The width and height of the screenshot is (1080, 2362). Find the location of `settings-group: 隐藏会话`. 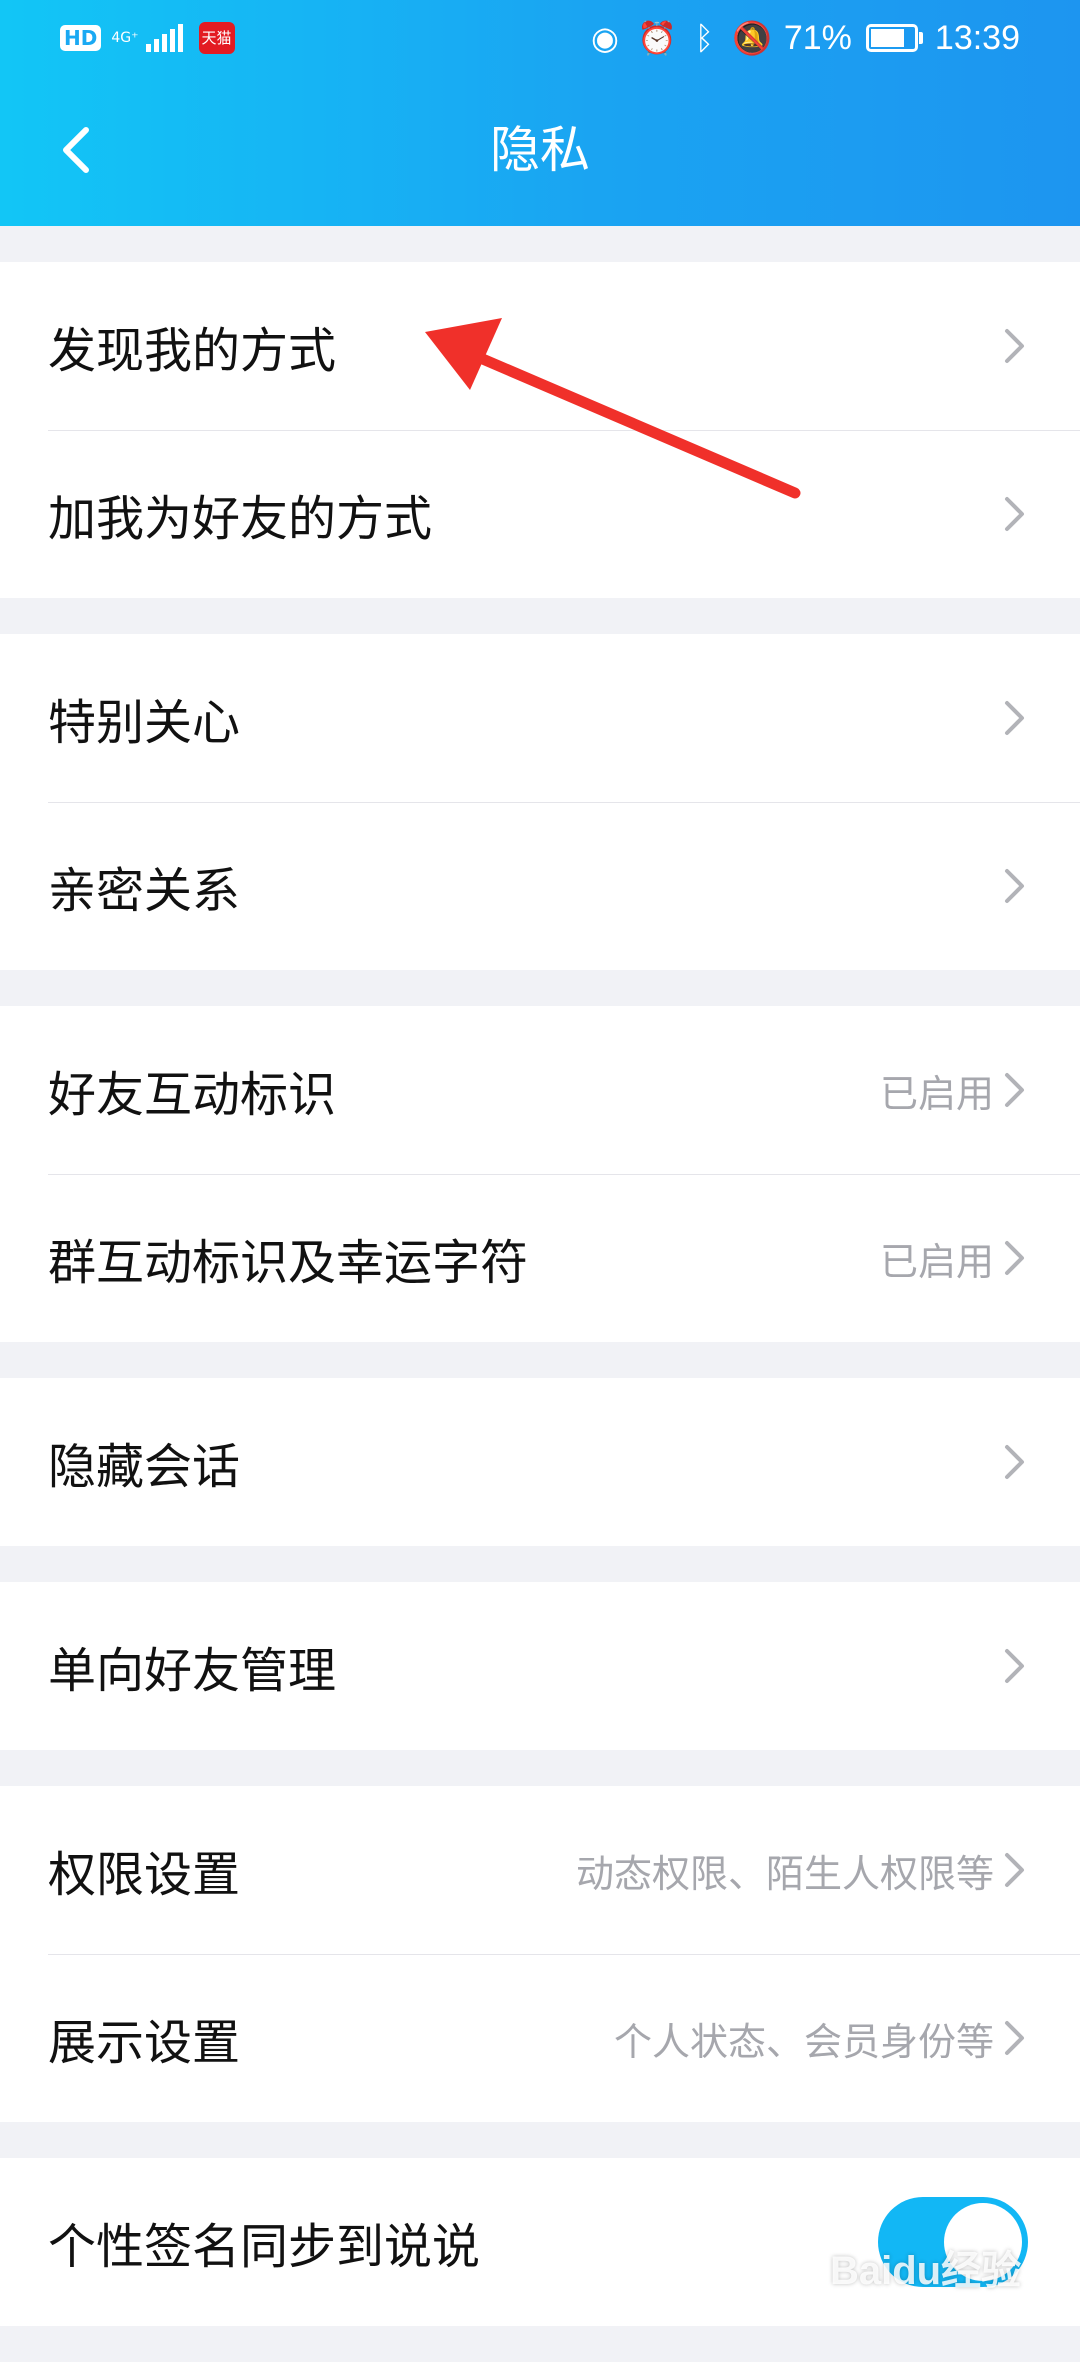

settings-group: 隐藏会话 is located at coordinates (540, 1462).